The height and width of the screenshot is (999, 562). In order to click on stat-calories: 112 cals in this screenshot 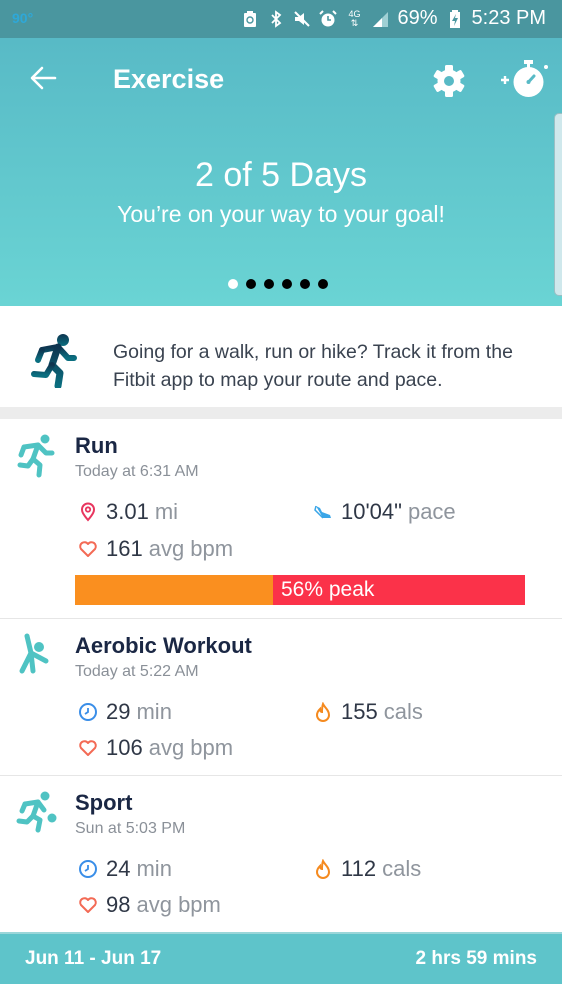, I will do `click(367, 869)`.